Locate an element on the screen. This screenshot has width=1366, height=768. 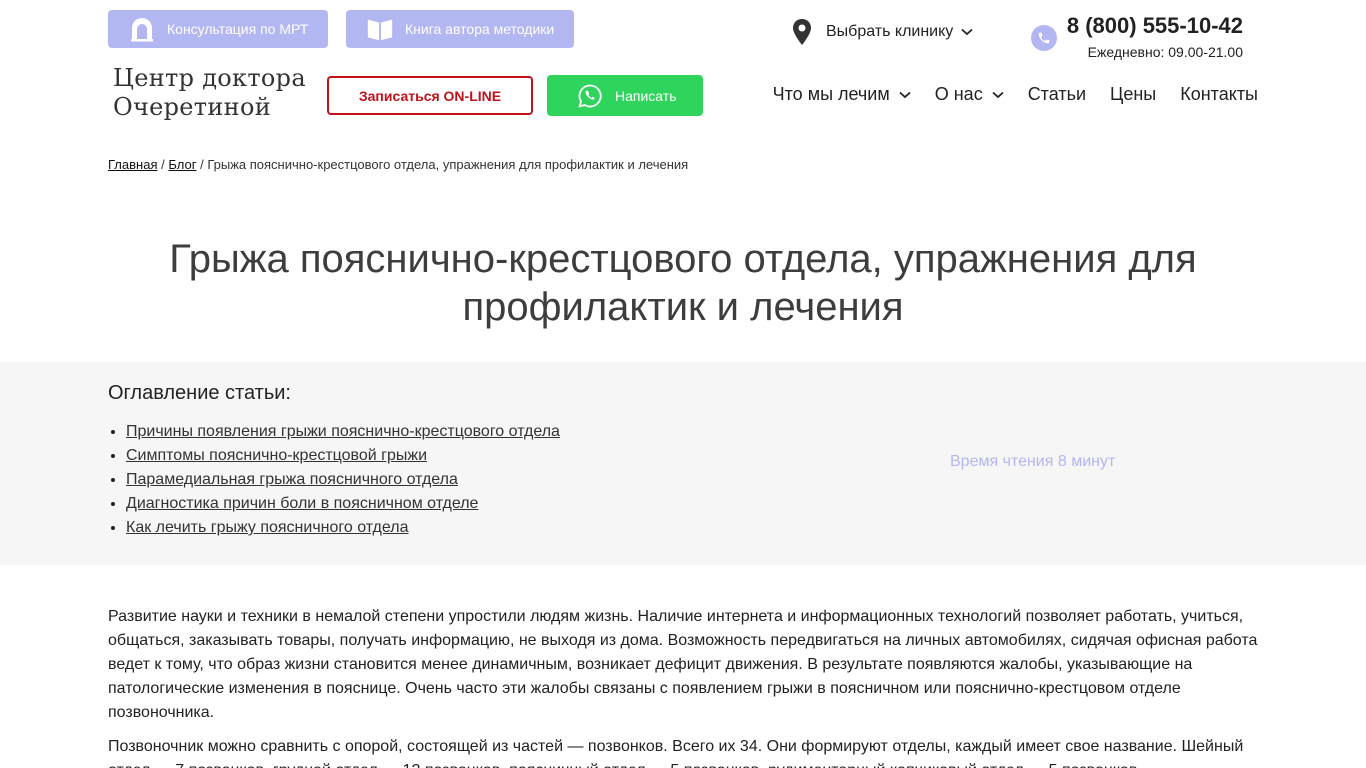
breadcrumb-blog-link: Блог is located at coordinates (182, 164).